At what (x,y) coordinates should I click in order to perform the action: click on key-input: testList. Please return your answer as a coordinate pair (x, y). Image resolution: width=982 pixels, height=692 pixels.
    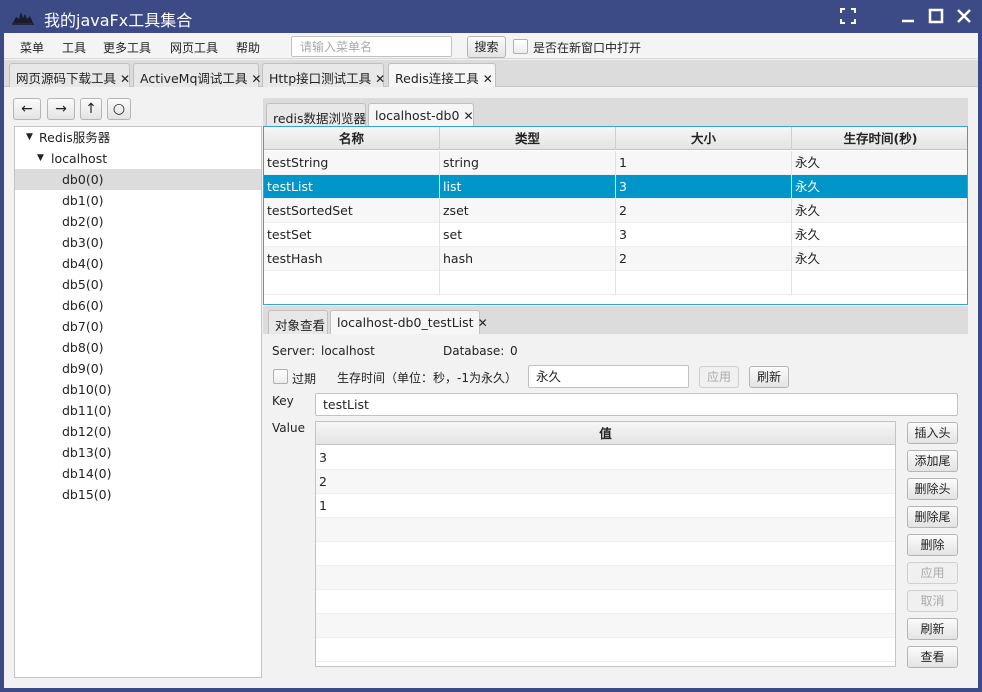
    Looking at the image, I should click on (636, 404).